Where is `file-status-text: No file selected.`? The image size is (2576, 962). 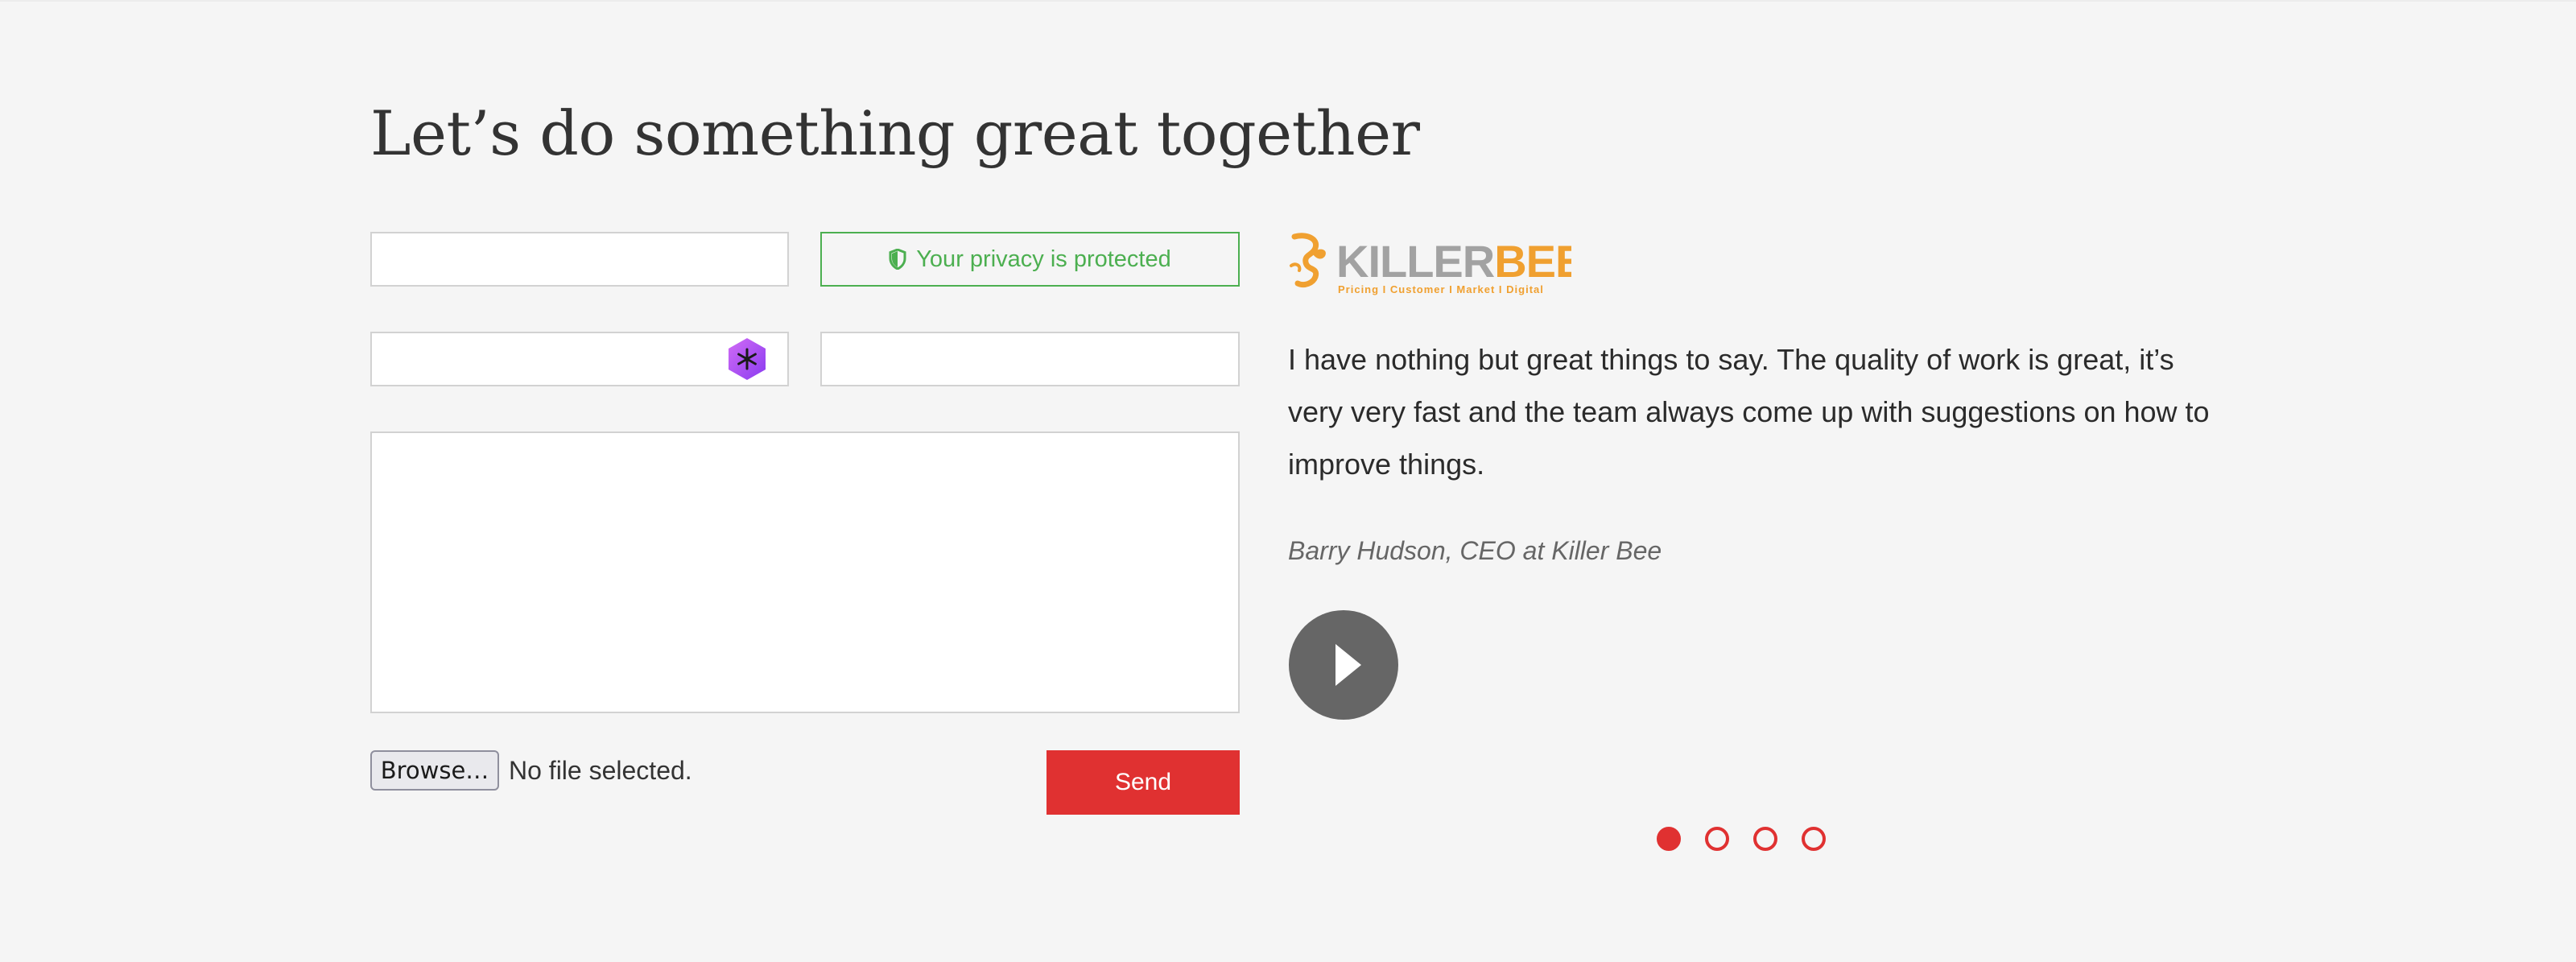 file-status-text: No file selected. is located at coordinates (600, 770).